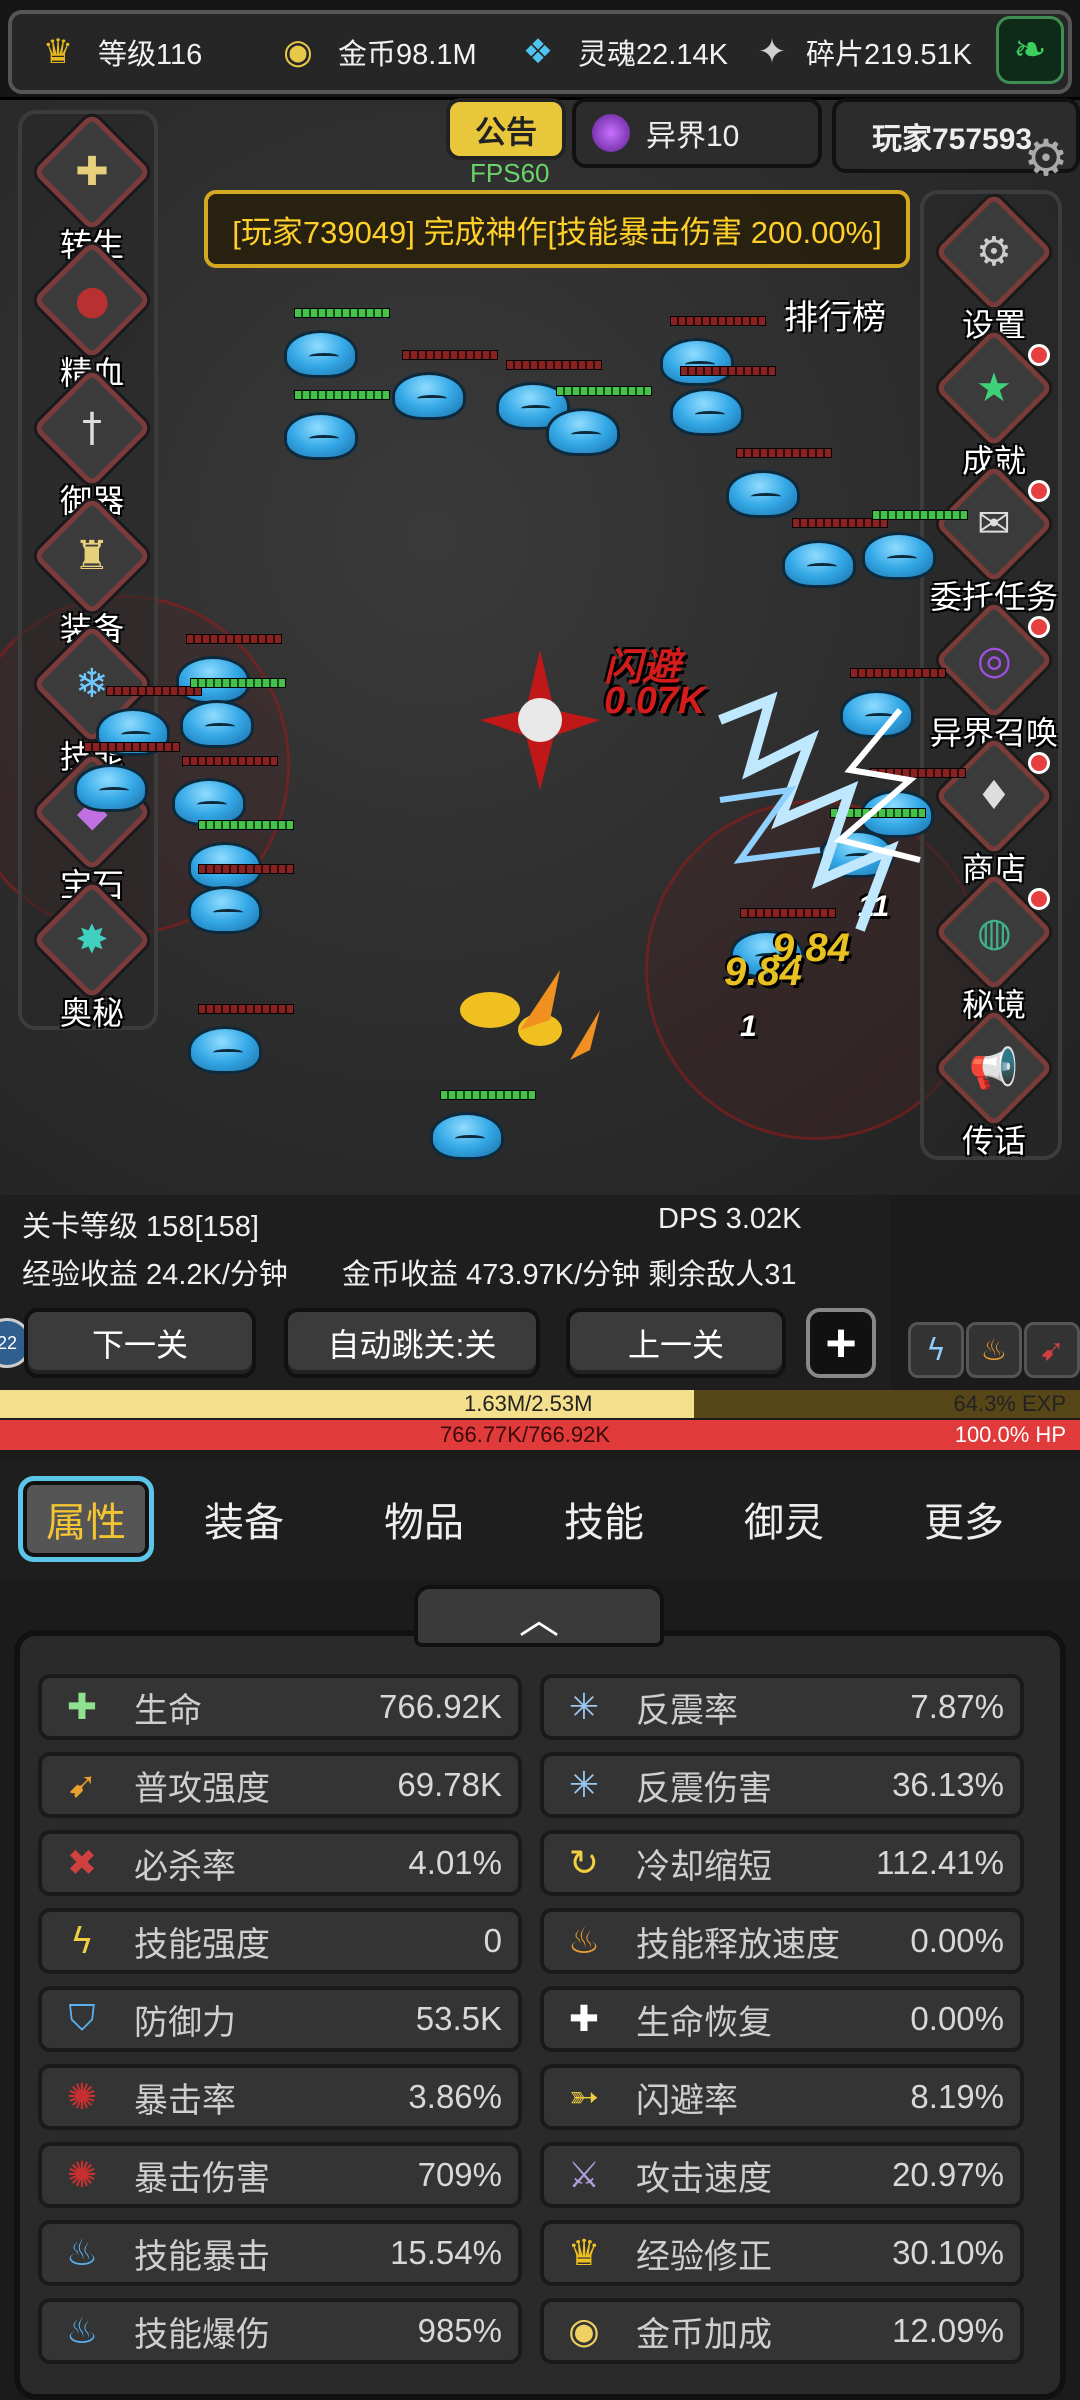  What do you see at coordinates (693, 136) in the screenshot?
I see `world-label: 异界10` at bounding box center [693, 136].